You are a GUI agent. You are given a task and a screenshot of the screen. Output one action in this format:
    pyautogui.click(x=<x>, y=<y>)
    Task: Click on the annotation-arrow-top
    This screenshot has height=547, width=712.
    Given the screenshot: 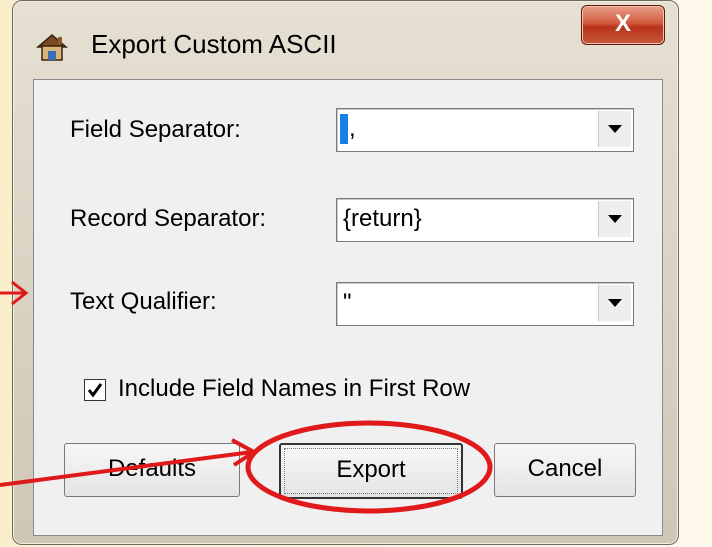 What is the action you would take?
    pyautogui.click(x=14, y=293)
    